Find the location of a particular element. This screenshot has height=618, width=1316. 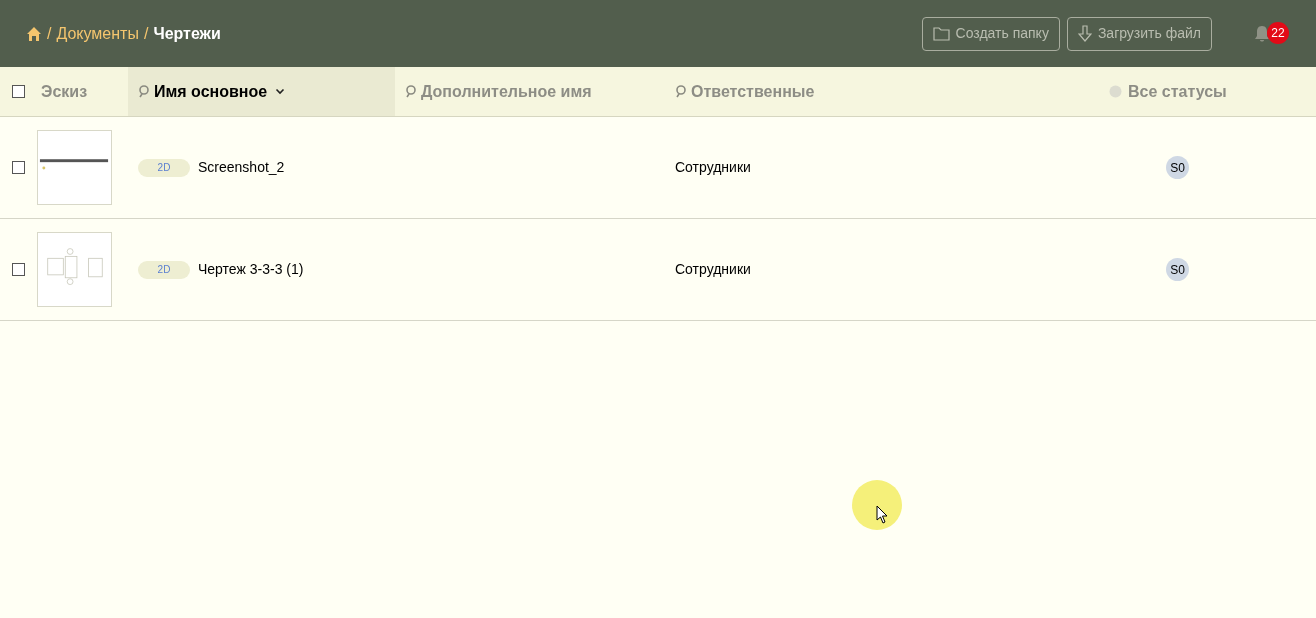

home-icon is located at coordinates (34, 33).